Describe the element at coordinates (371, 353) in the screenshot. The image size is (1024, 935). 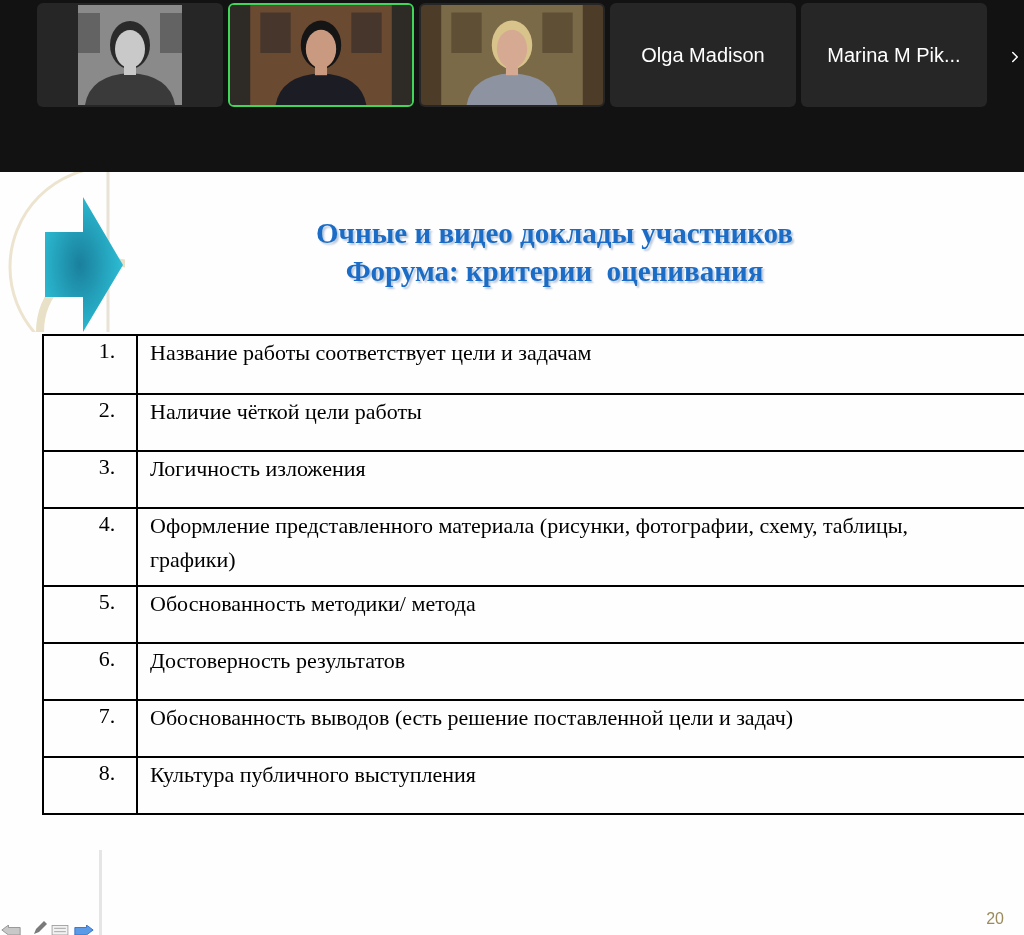
I see `table-cell-text: Название работы соответствует цели и задачам` at that location.